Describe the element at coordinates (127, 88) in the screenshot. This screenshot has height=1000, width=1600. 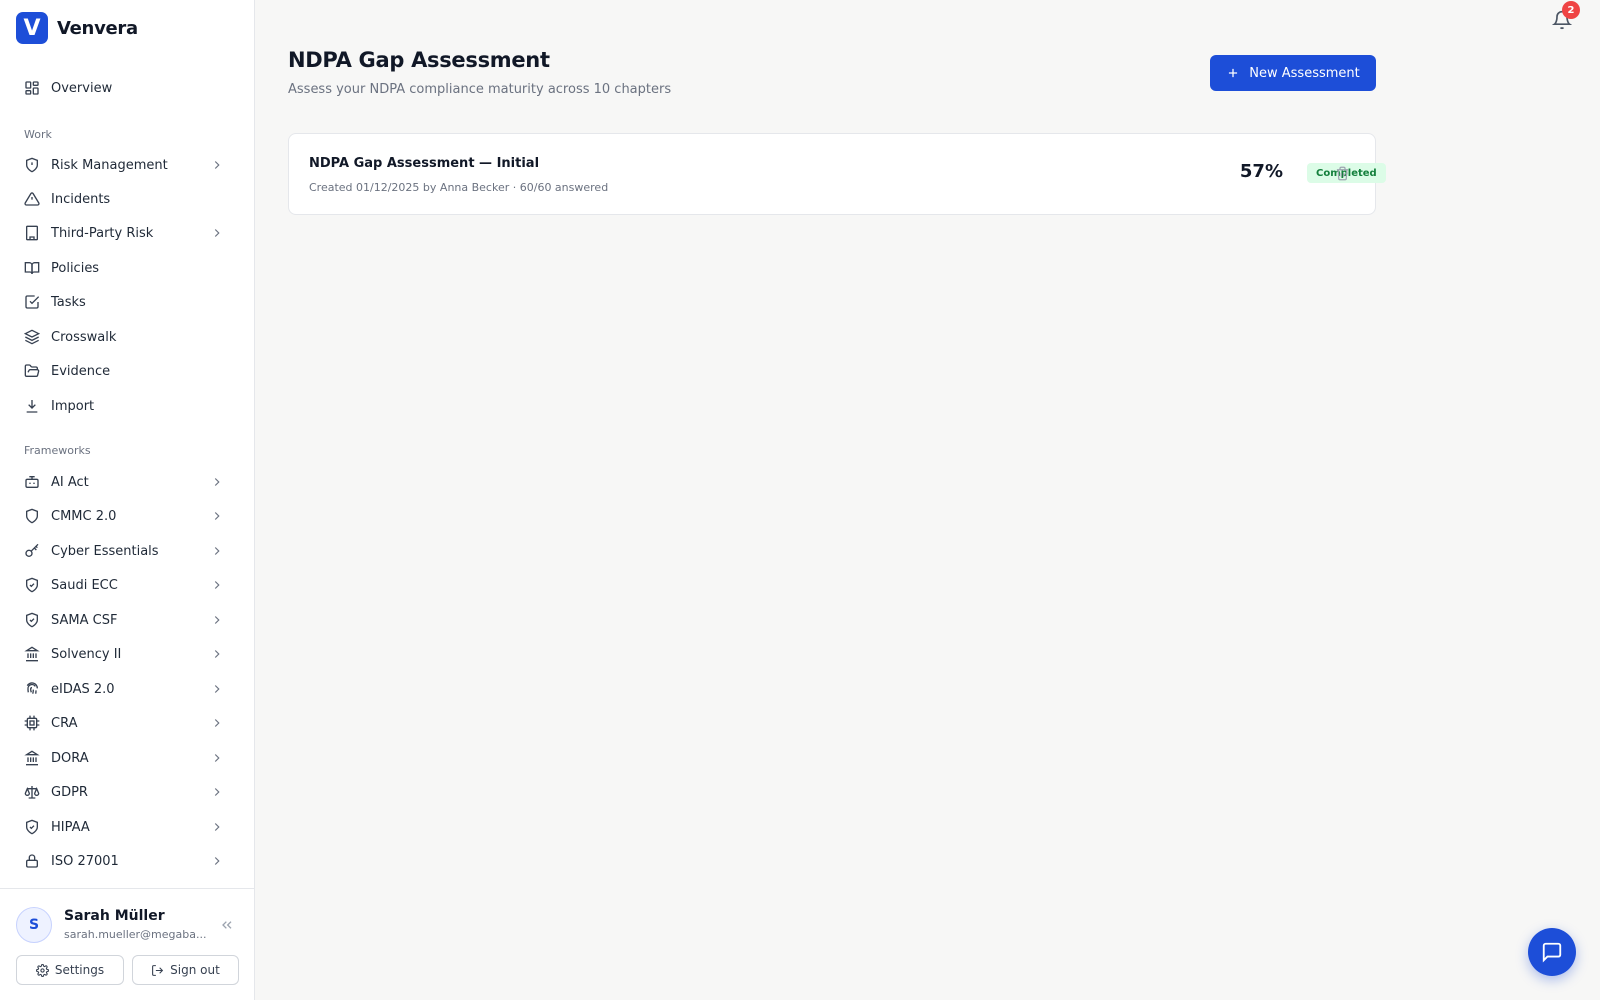
I see `sidebar-item-overview: Overview` at that location.